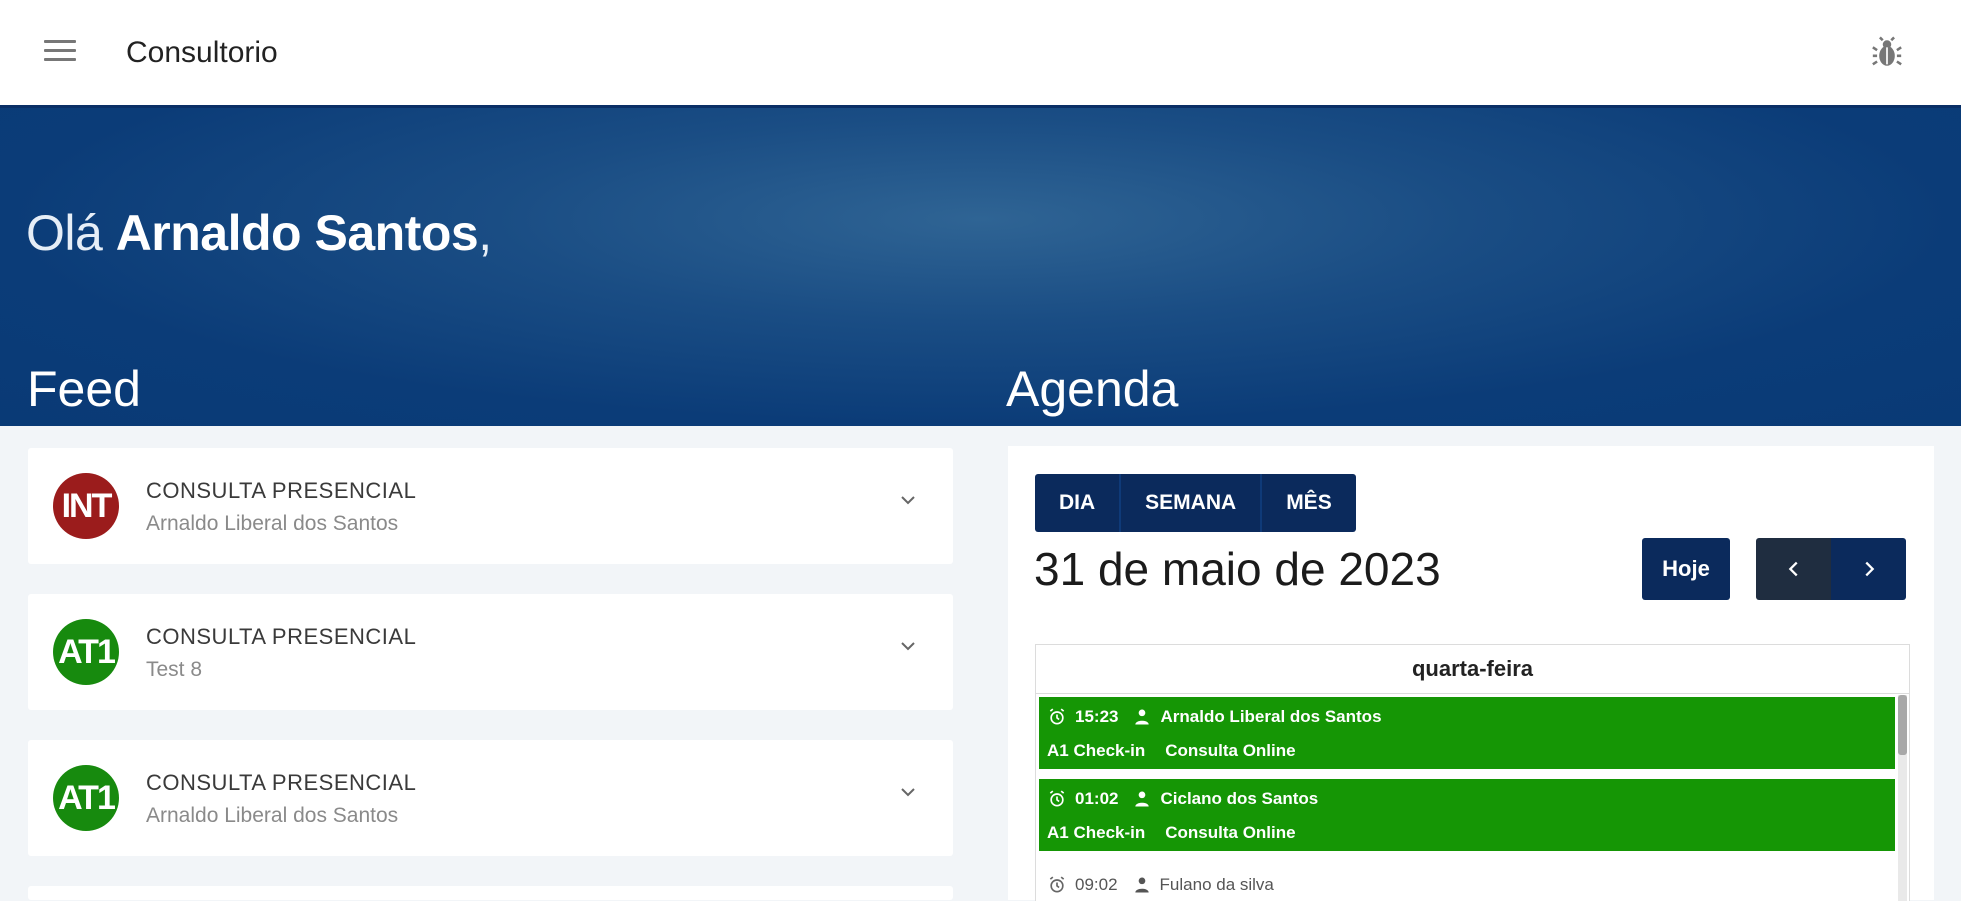 The width and height of the screenshot is (1961, 901). I want to click on chevron-right-icon, so click(1869, 569).